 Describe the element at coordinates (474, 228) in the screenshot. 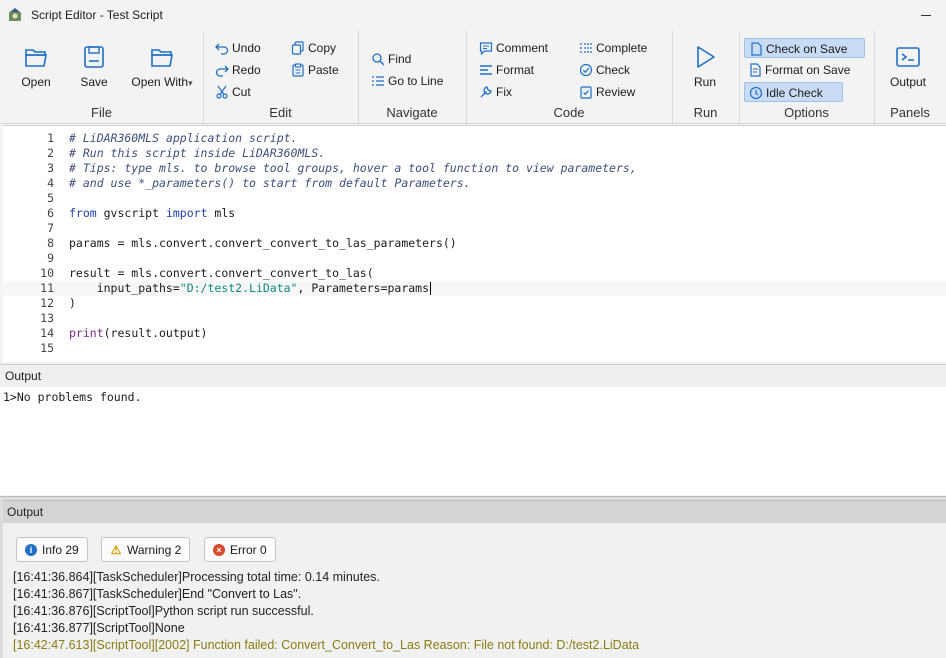

I see `code-line: 7` at that location.